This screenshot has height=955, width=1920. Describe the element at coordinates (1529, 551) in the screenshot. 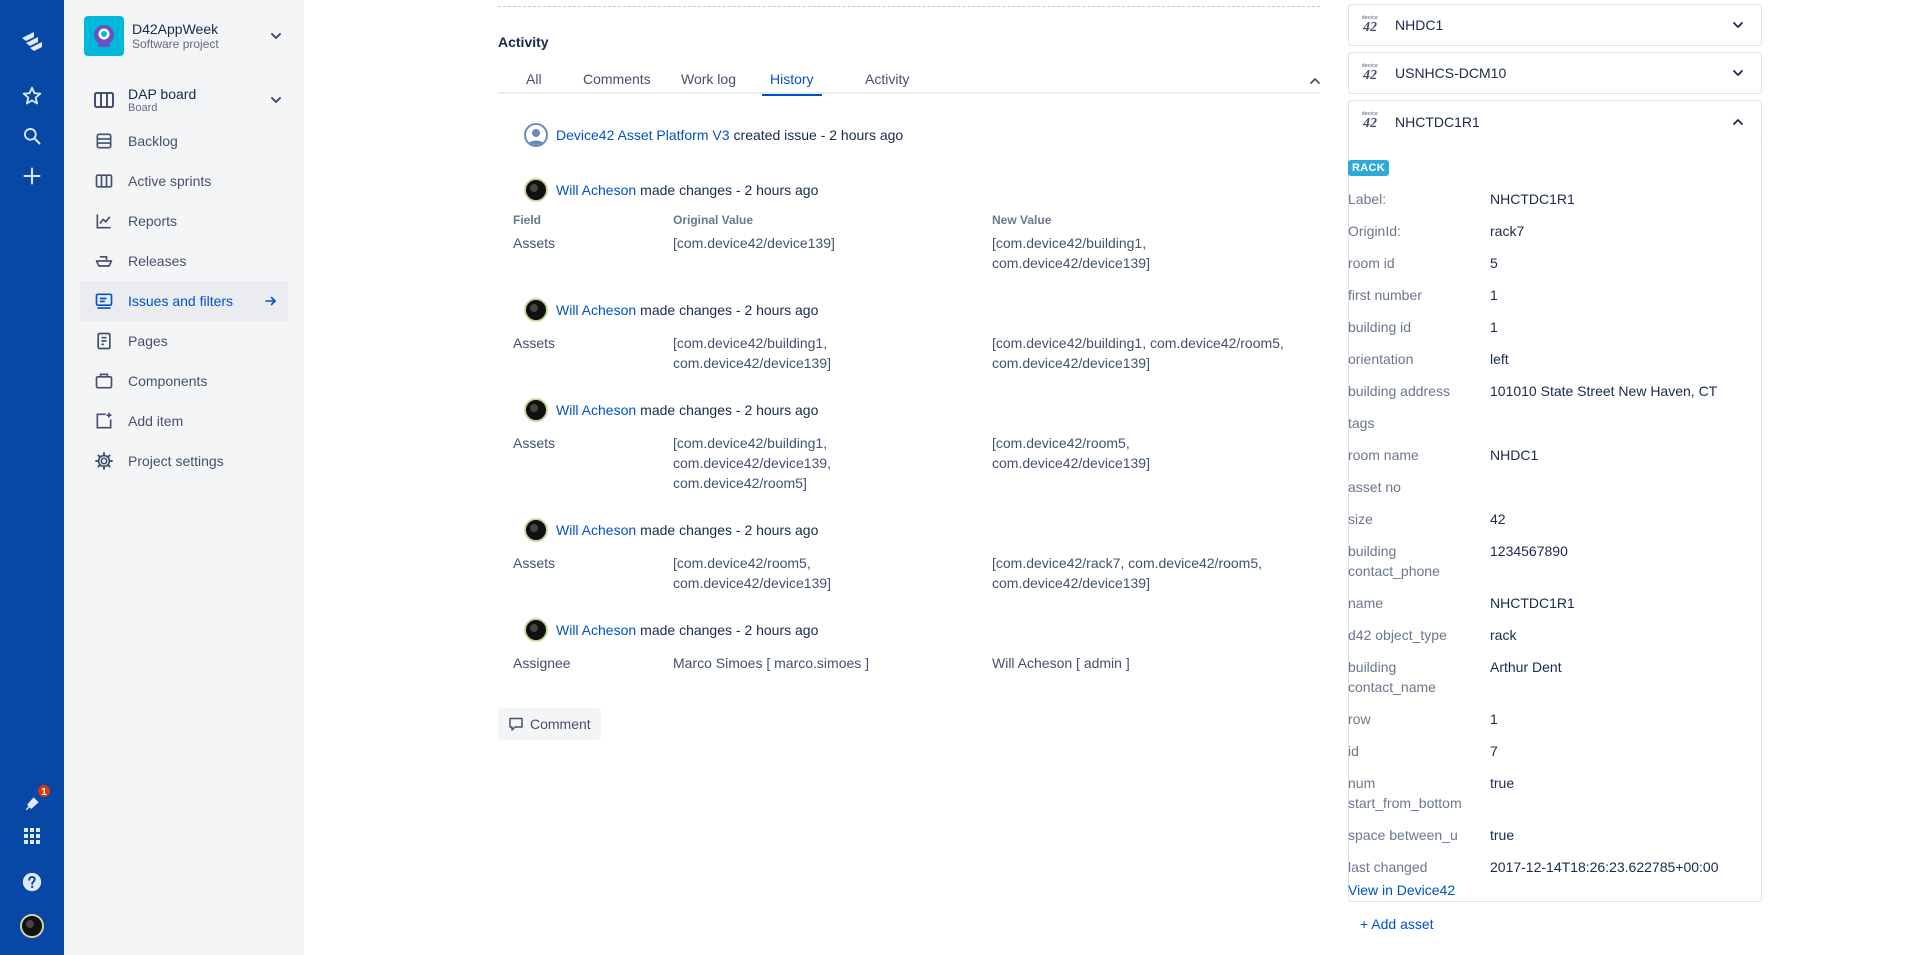

I see `prop-value: 1234567890` at that location.